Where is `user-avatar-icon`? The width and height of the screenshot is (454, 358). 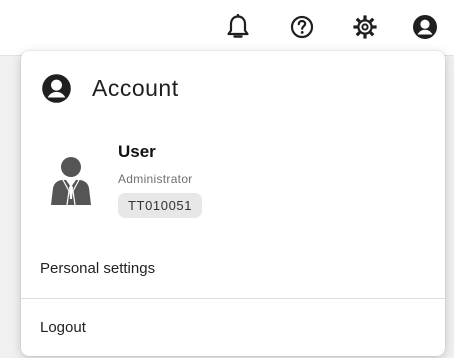 user-avatar-icon is located at coordinates (71, 181).